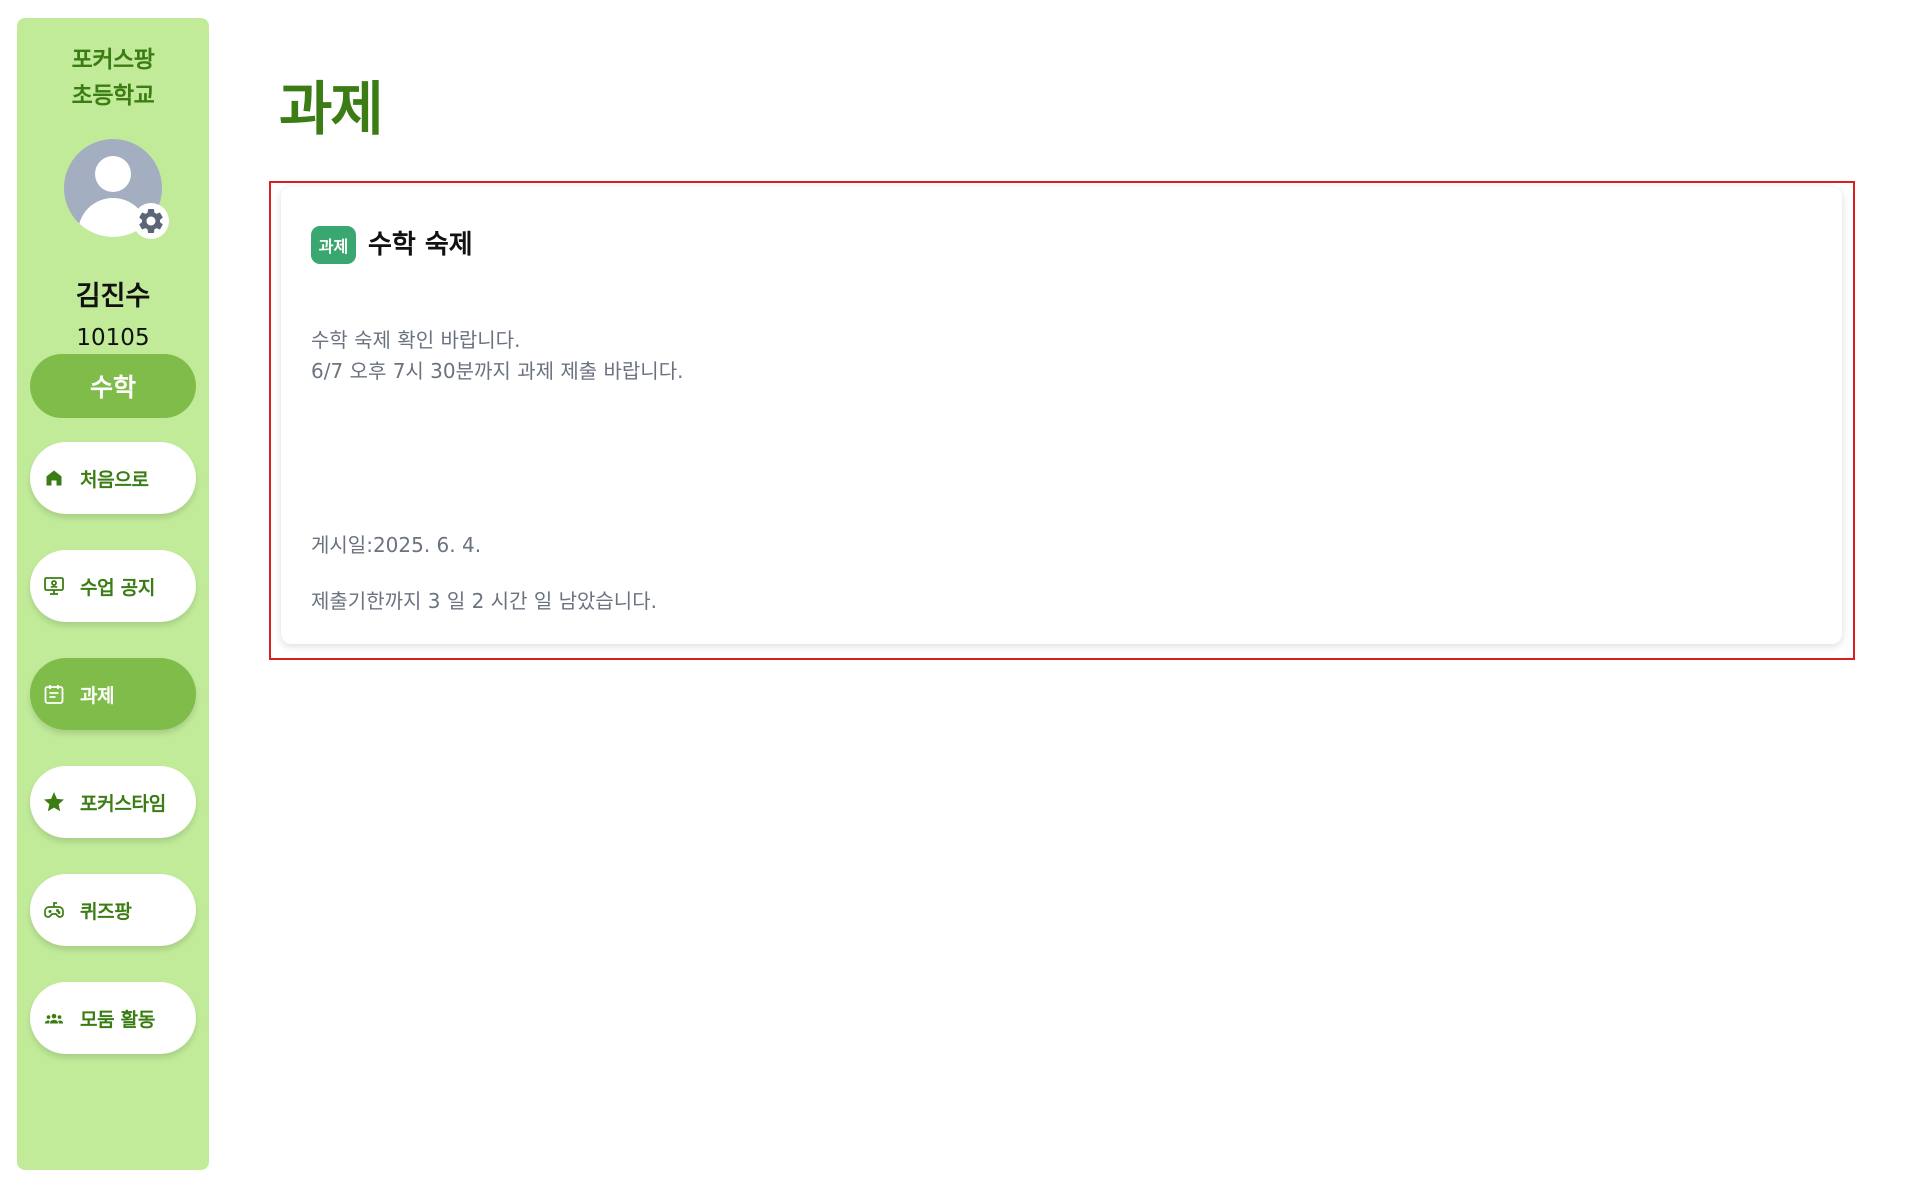 This screenshot has width=1919, height=1190. I want to click on student-name: 김진수, so click(113, 296).